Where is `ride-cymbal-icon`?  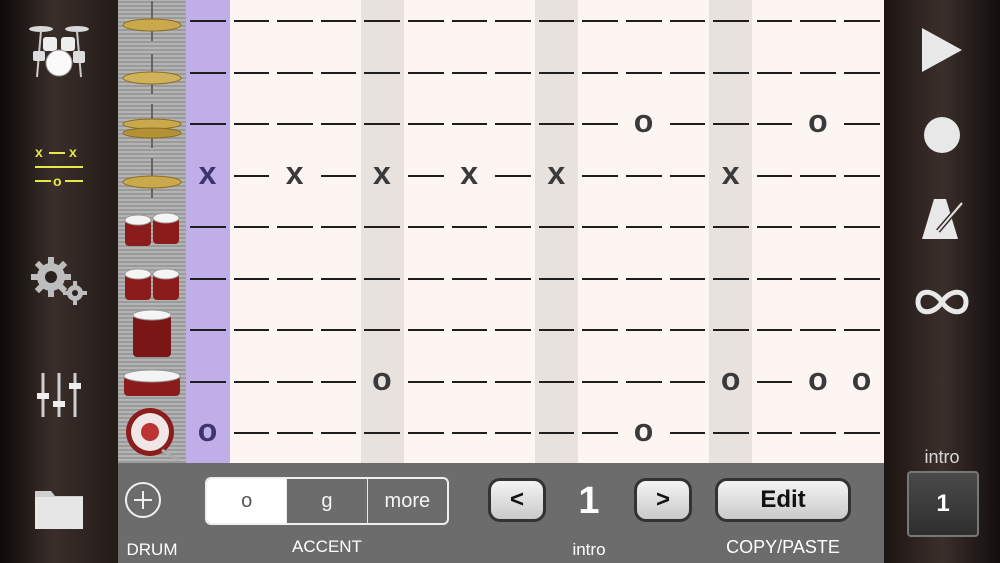
ride-cymbal-icon is located at coordinates (152, 178).